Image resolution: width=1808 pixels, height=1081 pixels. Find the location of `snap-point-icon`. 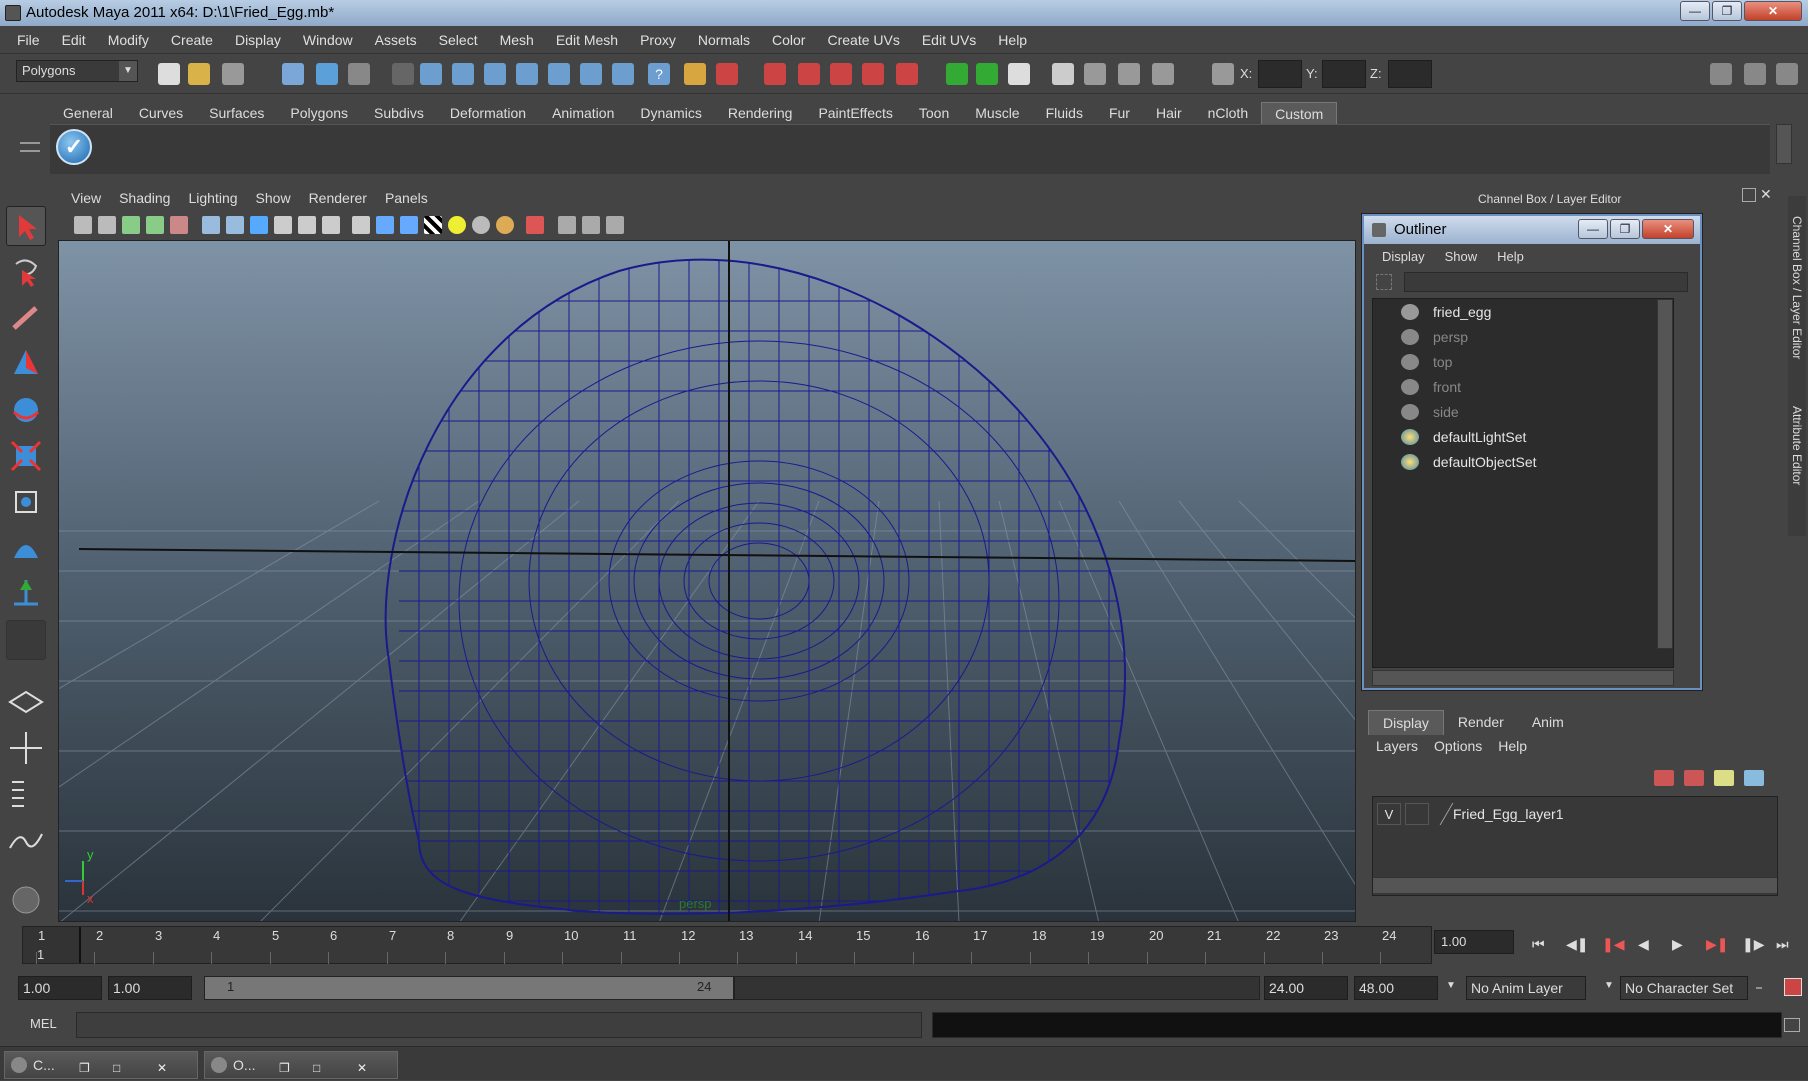

snap-point-icon is located at coordinates (495, 74).